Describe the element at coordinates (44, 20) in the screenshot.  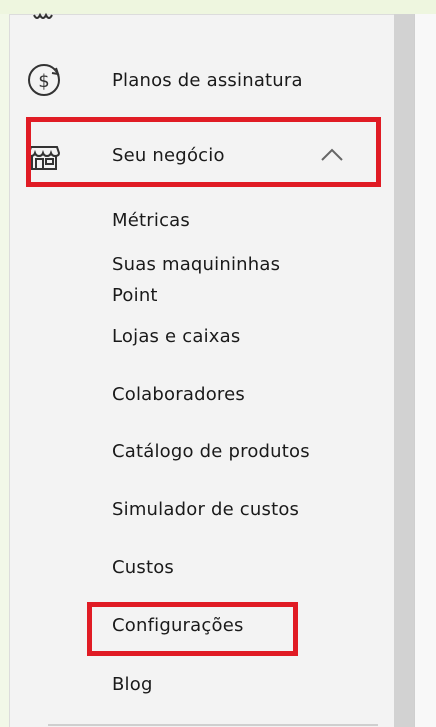
I see `partial-menu-icon` at that location.